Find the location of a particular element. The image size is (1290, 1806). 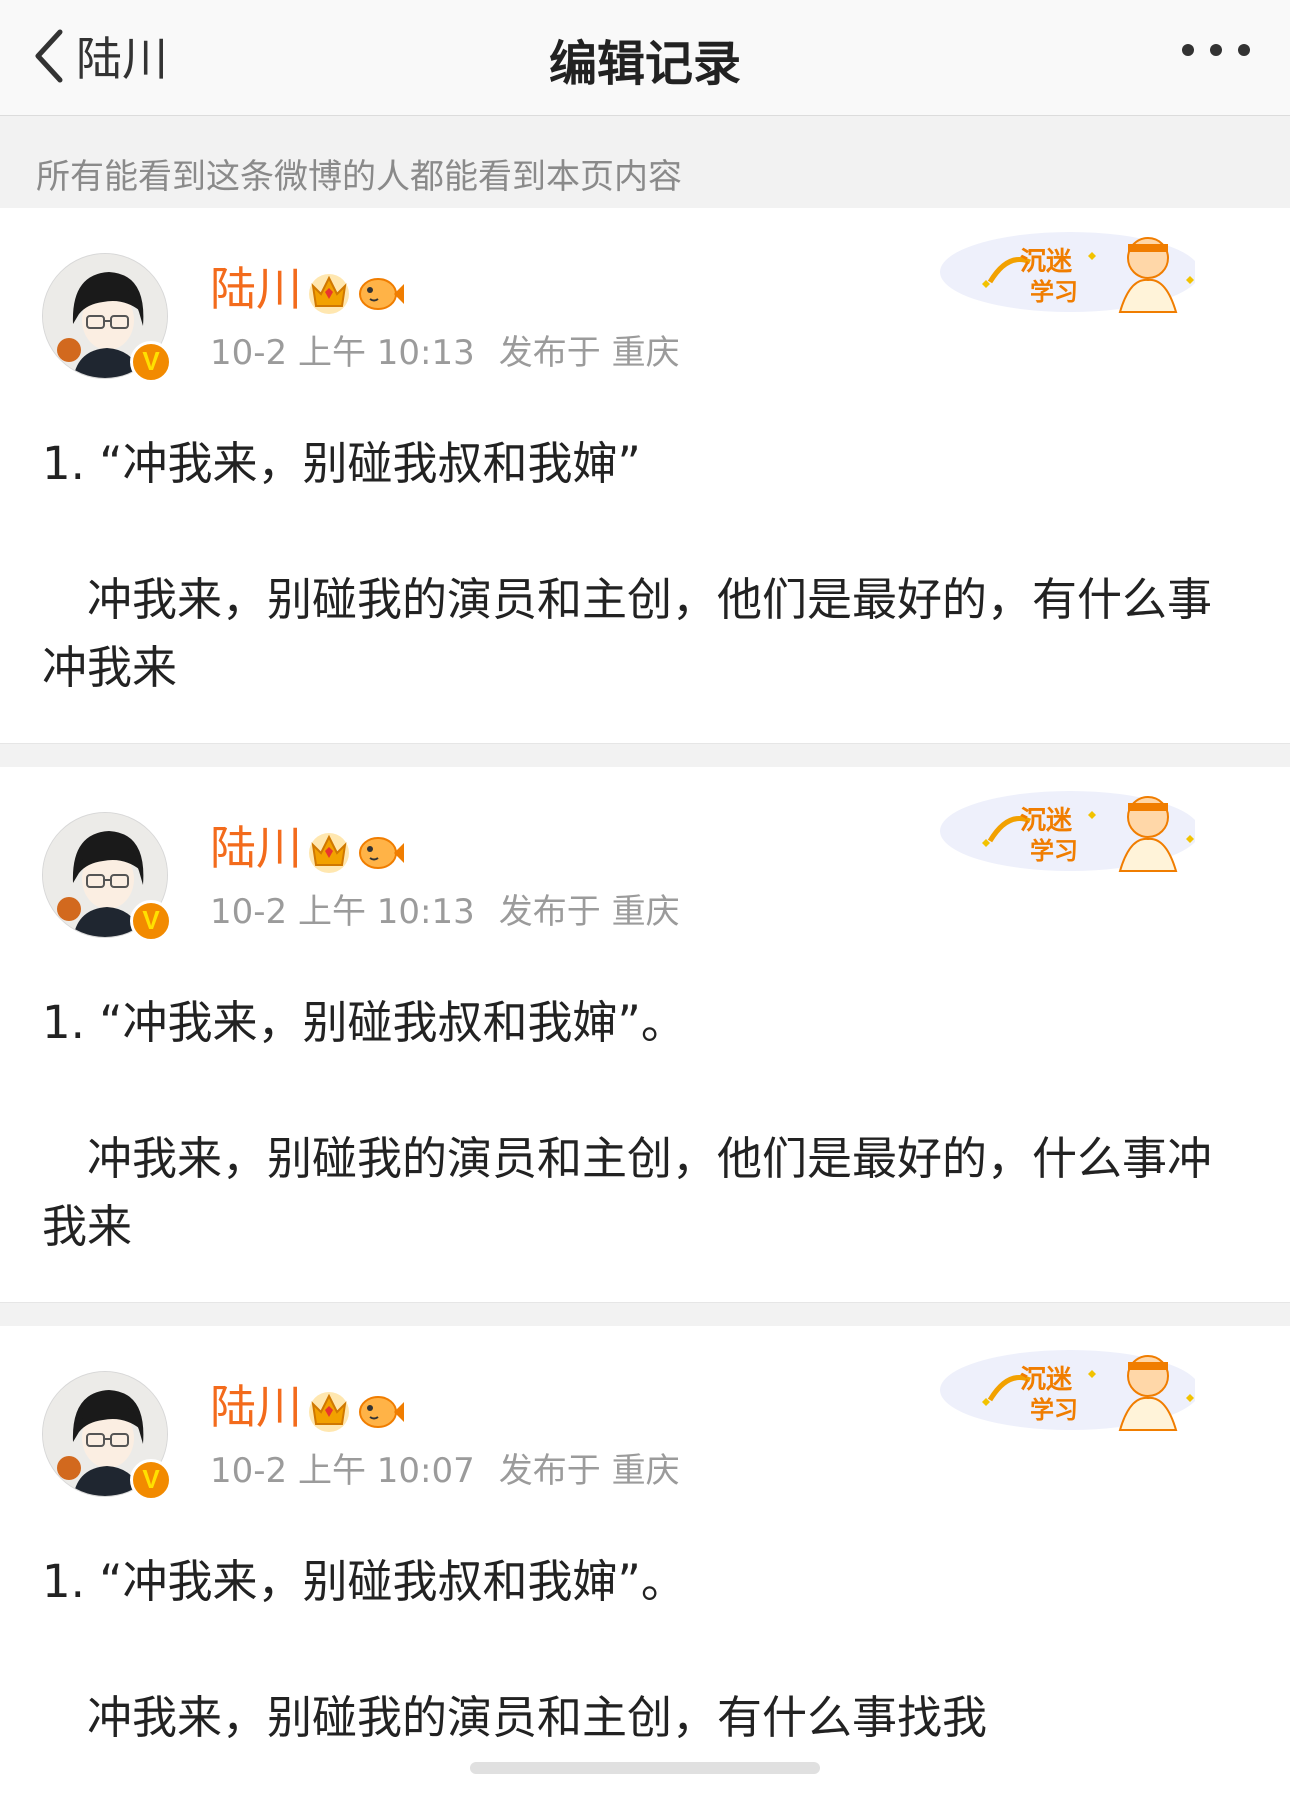

content-line: 冲我来，别碰我的演员和主创，他们是最好的，什么事冲我来 is located at coordinates (627, 1192).